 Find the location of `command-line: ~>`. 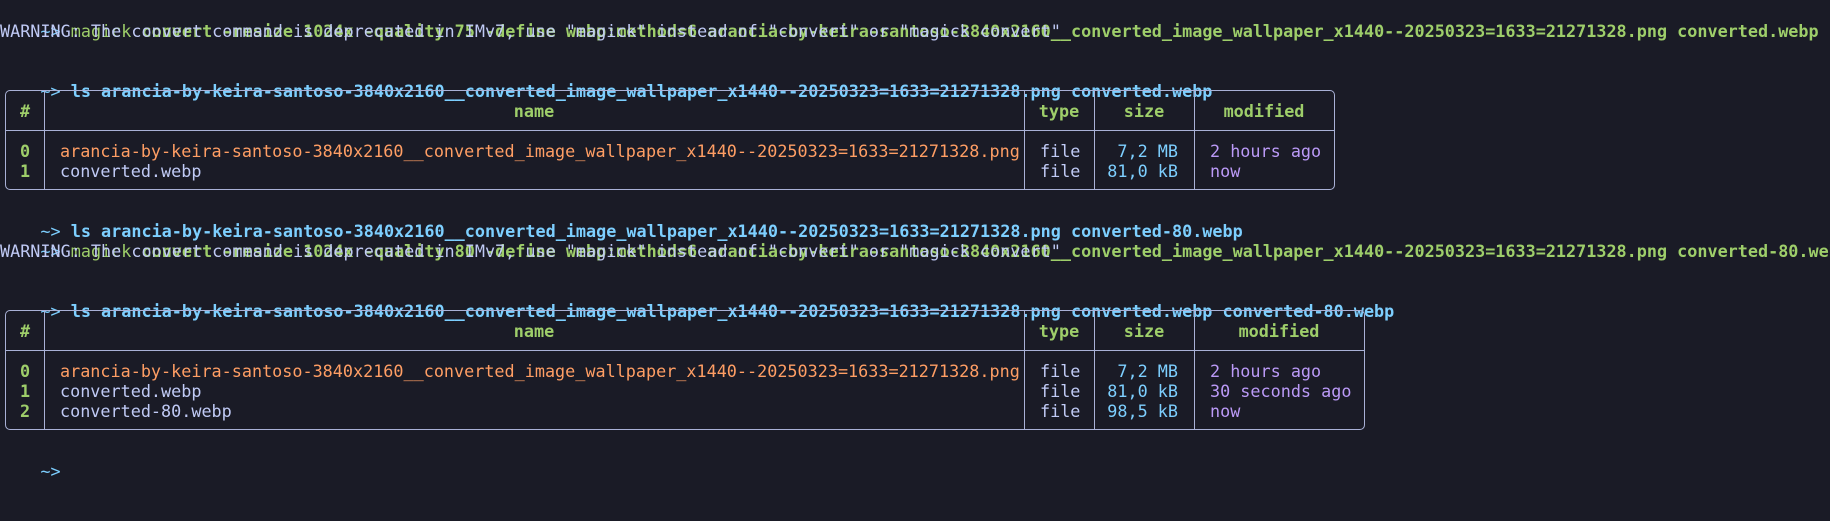

command-line: ~> is located at coordinates (30, 461).